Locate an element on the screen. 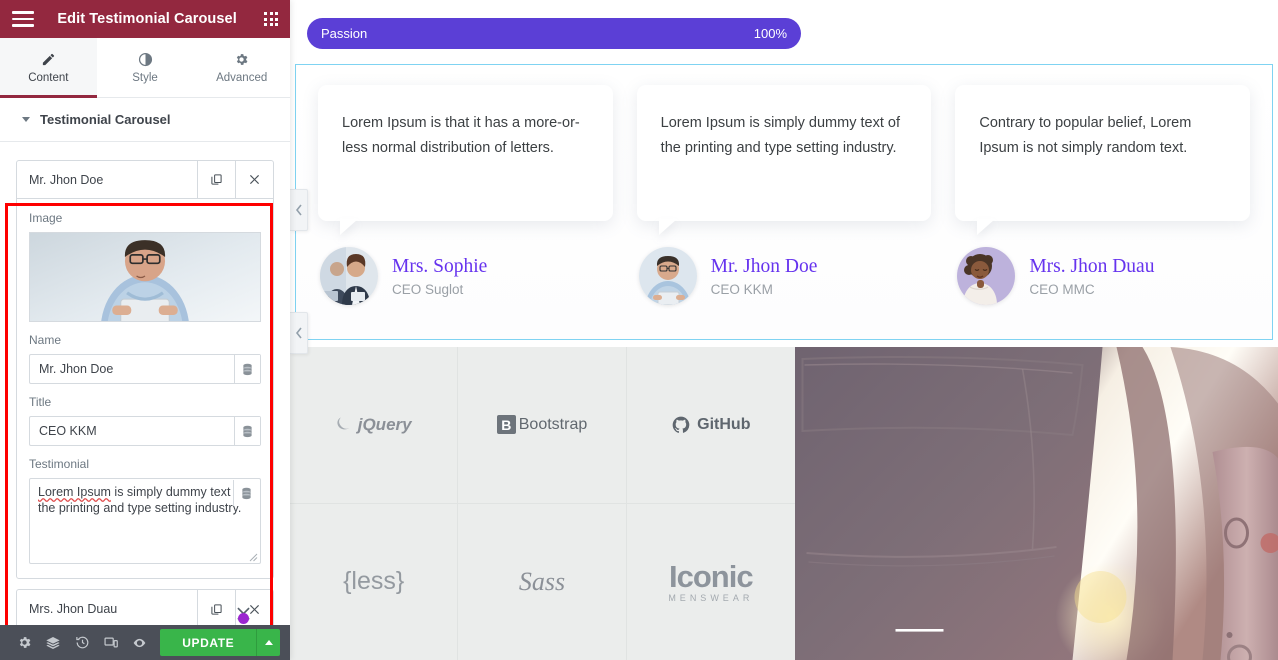 This screenshot has width=1278, height=660. logo-cell: B Bootstrap is located at coordinates (542, 425).